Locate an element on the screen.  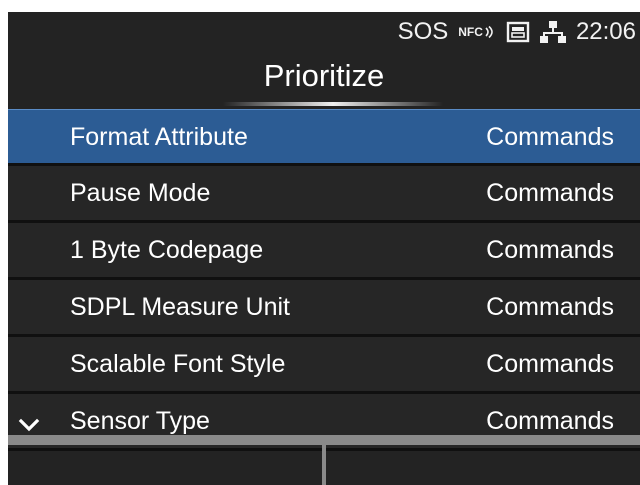
item-label: SDPL Measure Unit is located at coordinates (180, 307).